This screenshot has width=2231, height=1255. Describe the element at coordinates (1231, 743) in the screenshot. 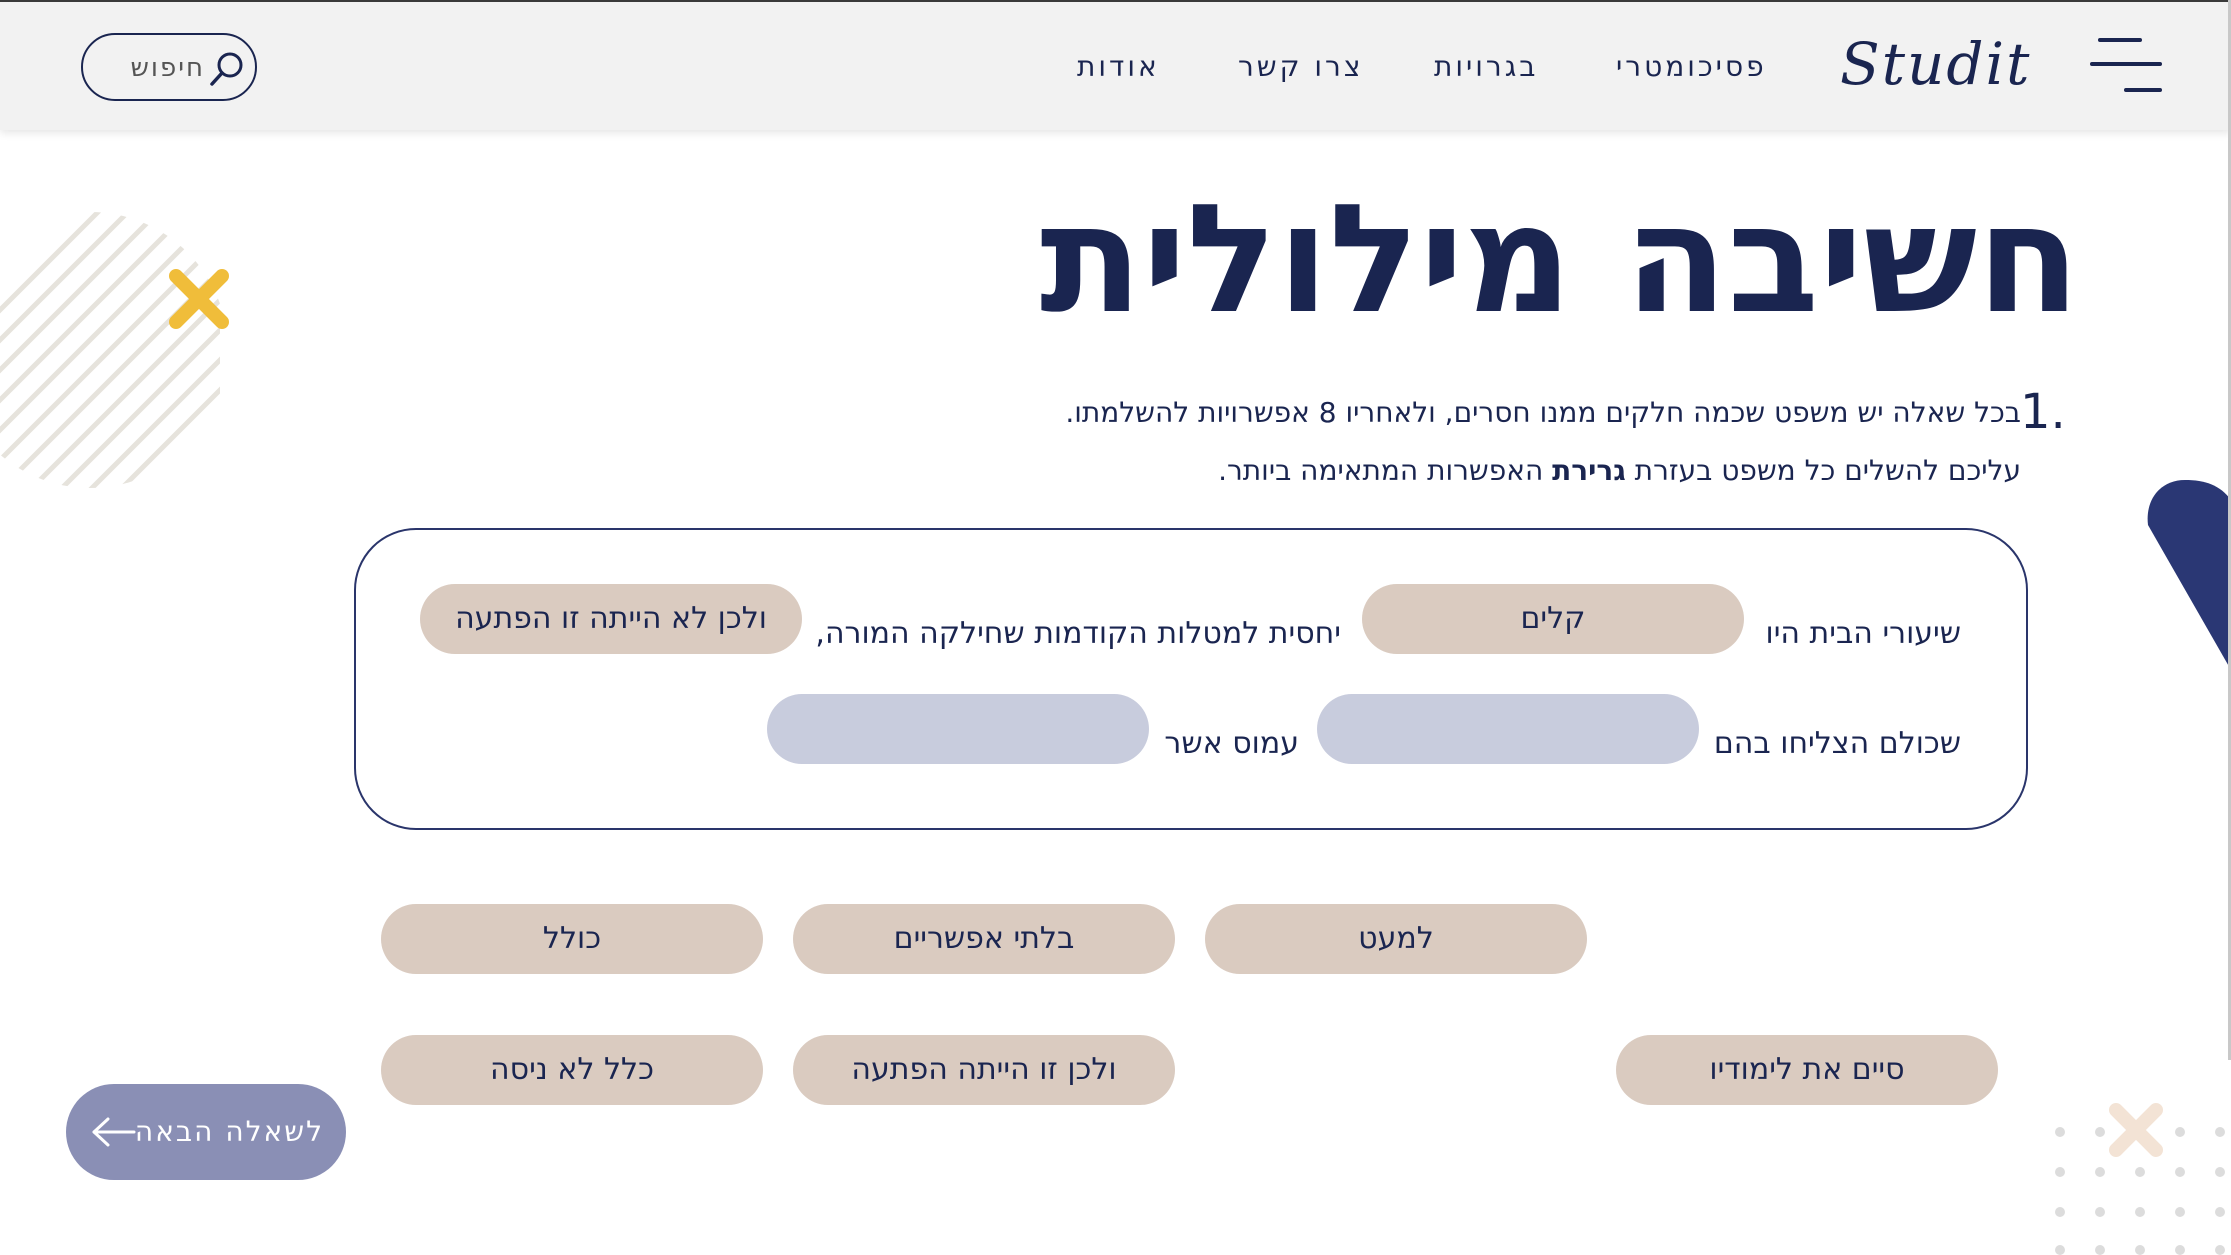

I see `sentence-part-4: עמוס אשר` at that location.